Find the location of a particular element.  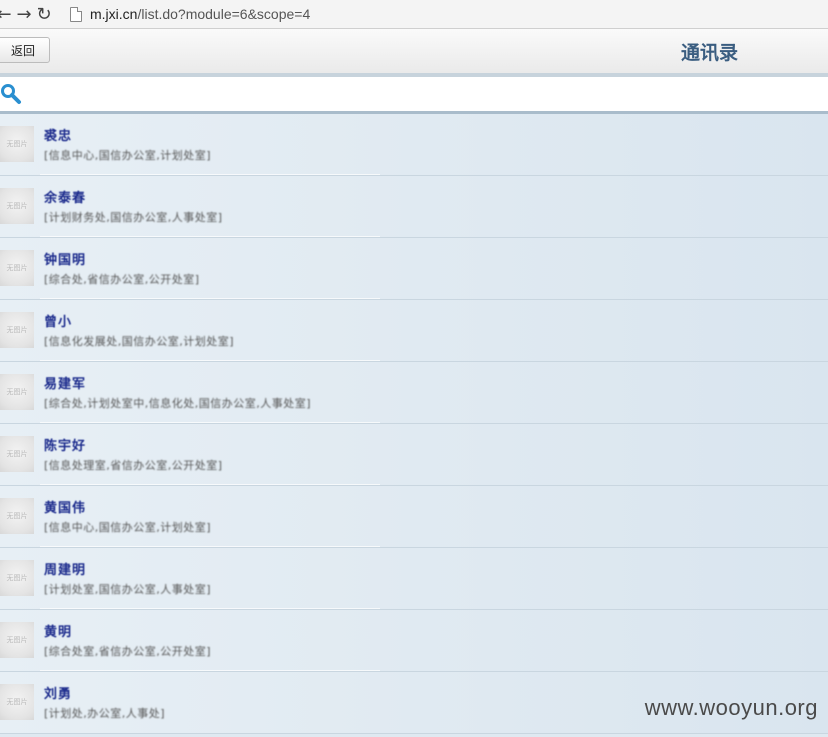

contact-info: [计划财务处,国信办公室,人事处室] is located at coordinates (133, 217).